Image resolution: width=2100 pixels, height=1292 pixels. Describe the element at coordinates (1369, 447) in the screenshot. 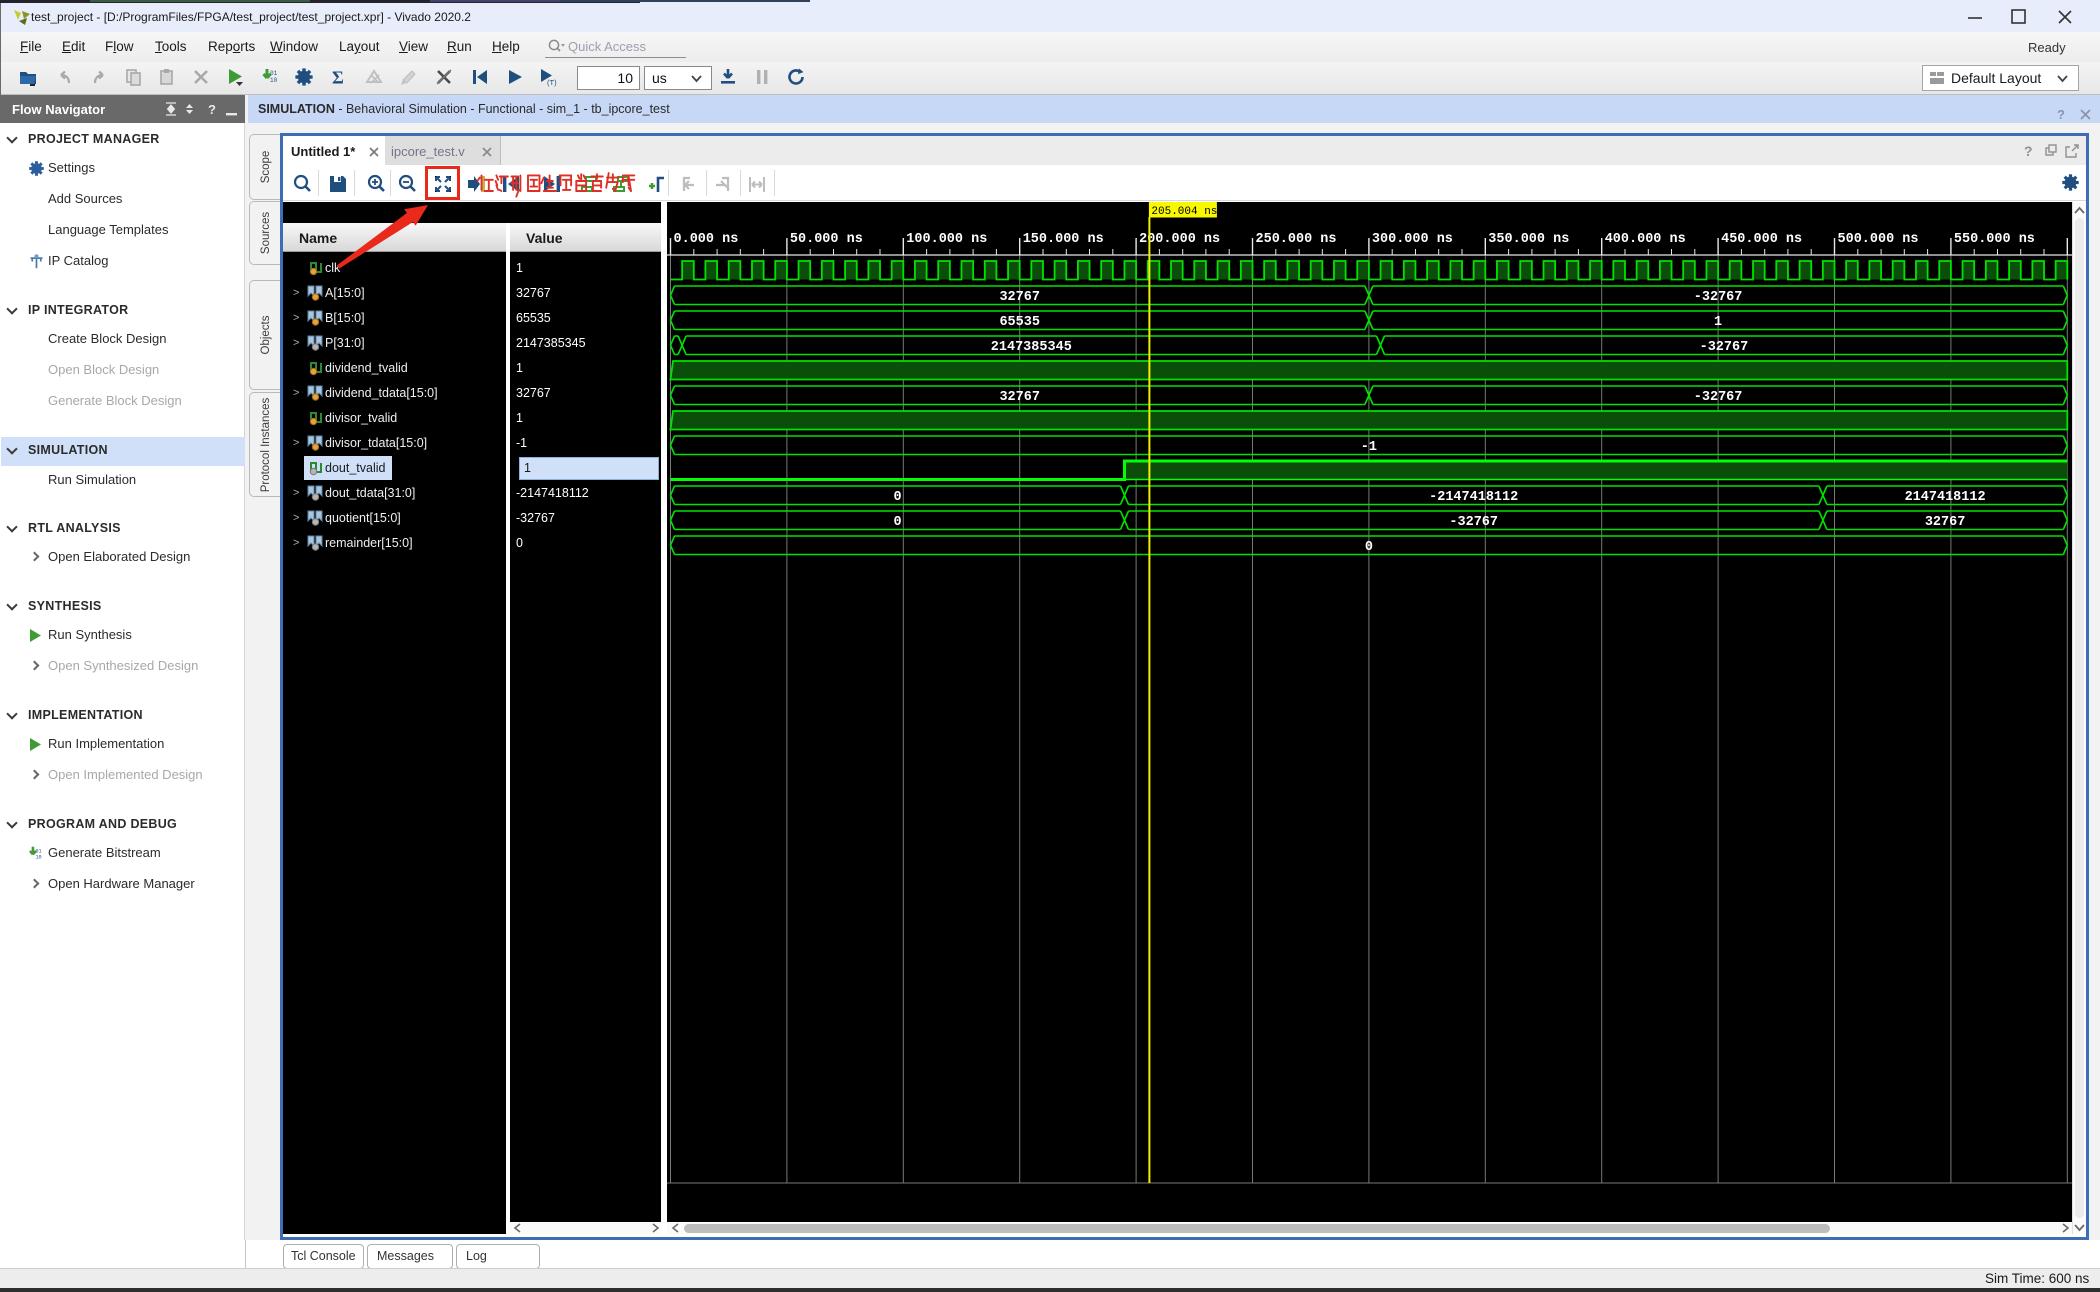

I see `svg-text: -1` at that location.